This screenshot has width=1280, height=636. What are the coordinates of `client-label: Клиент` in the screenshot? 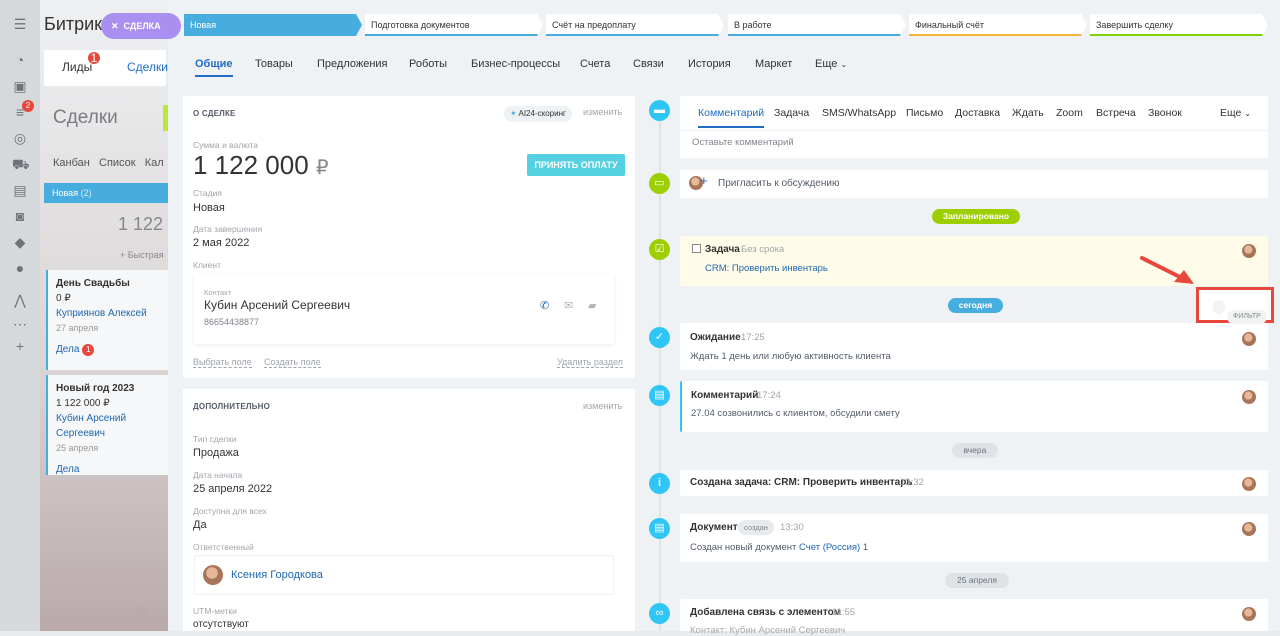 It's located at (207, 265).